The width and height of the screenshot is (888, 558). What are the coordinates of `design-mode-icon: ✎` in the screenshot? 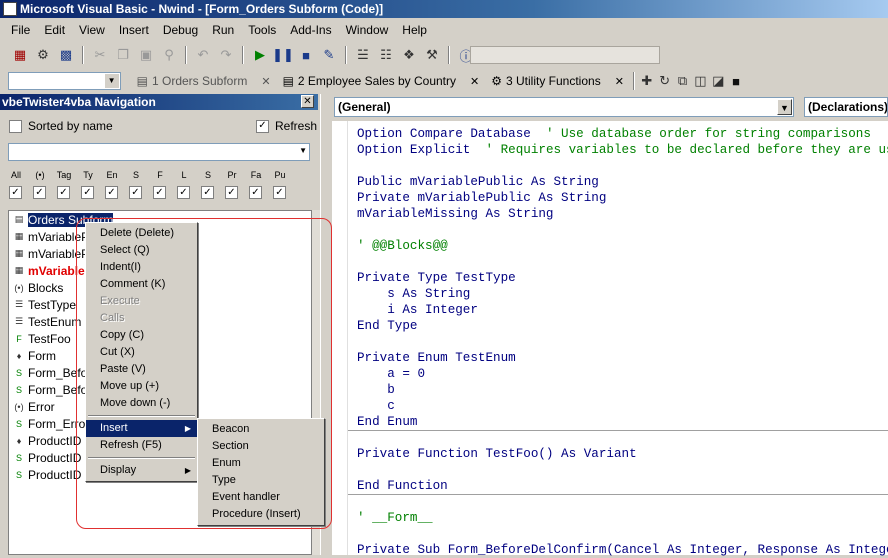 It's located at (329, 55).